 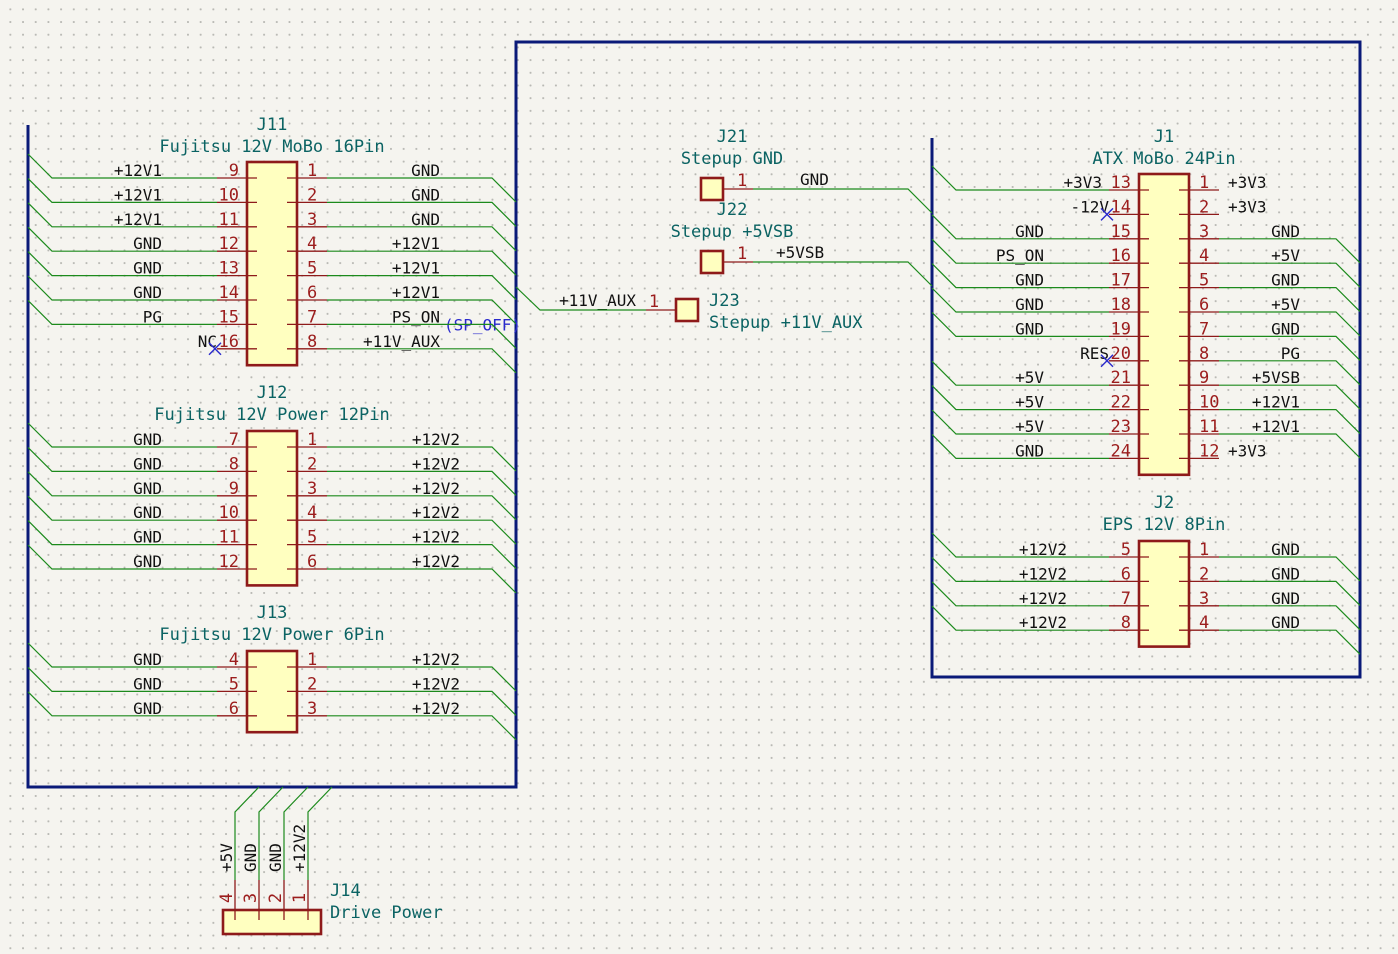 What do you see at coordinates (386, 913) in the screenshot?
I see `component-value: Drive Power` at bounding box center [386, 913].